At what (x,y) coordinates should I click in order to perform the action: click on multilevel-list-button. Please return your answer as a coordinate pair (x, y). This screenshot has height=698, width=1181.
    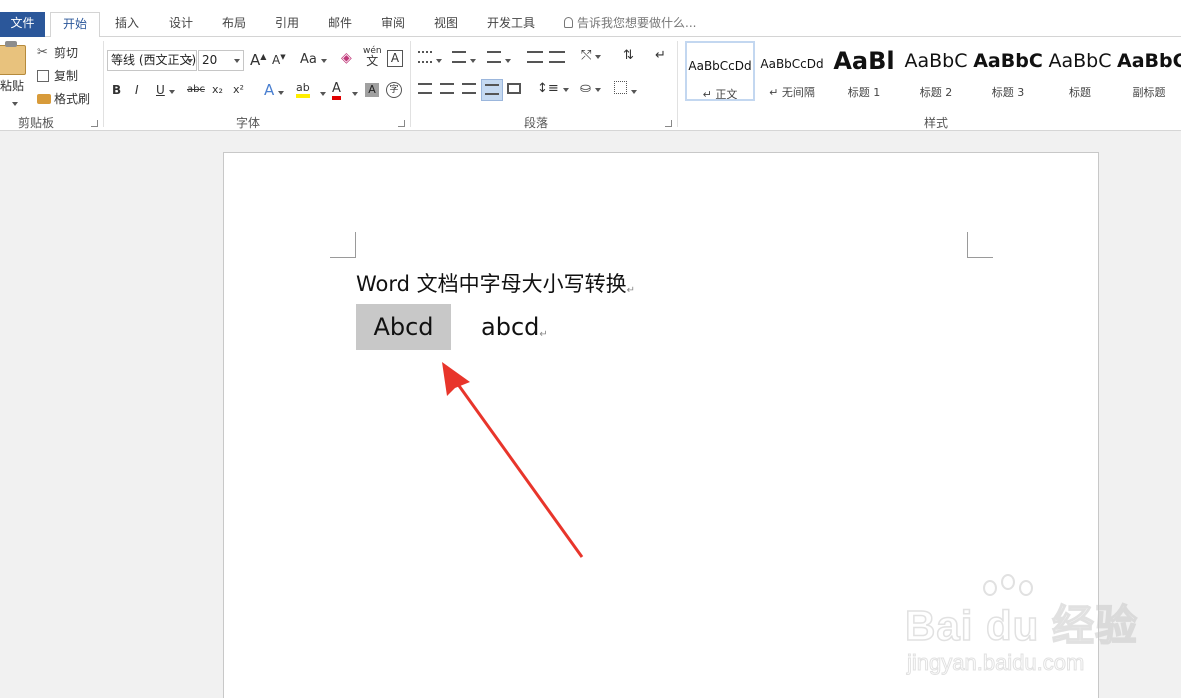
    Looking at the image, I should click on (499, 58).